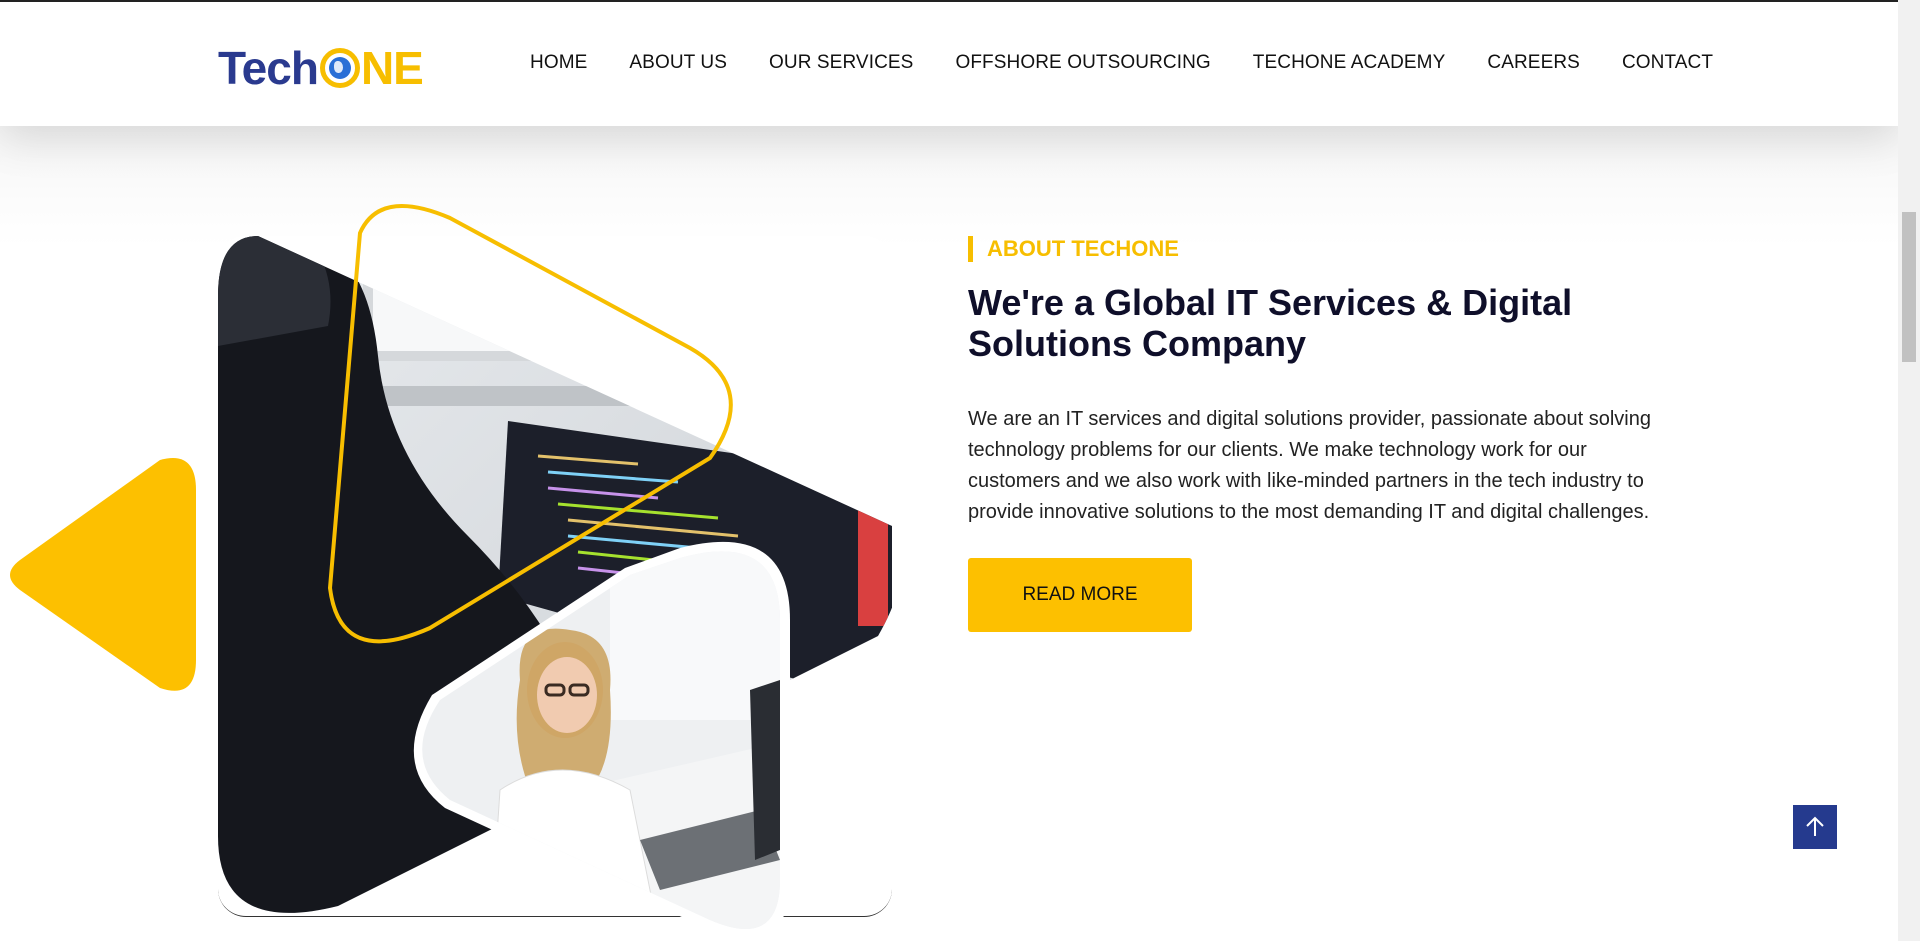 The image size is (1920, 941). Describe the element at coordinates (1349, 63) in the screenshot. I see `nav-item-techone-academy: TECHONE ACADEMY` at that location.